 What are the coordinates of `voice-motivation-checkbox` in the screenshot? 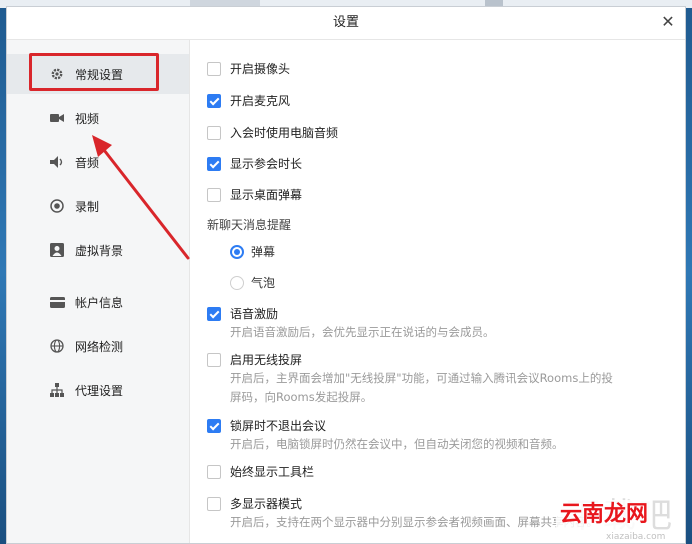 It's located at (214, 313).